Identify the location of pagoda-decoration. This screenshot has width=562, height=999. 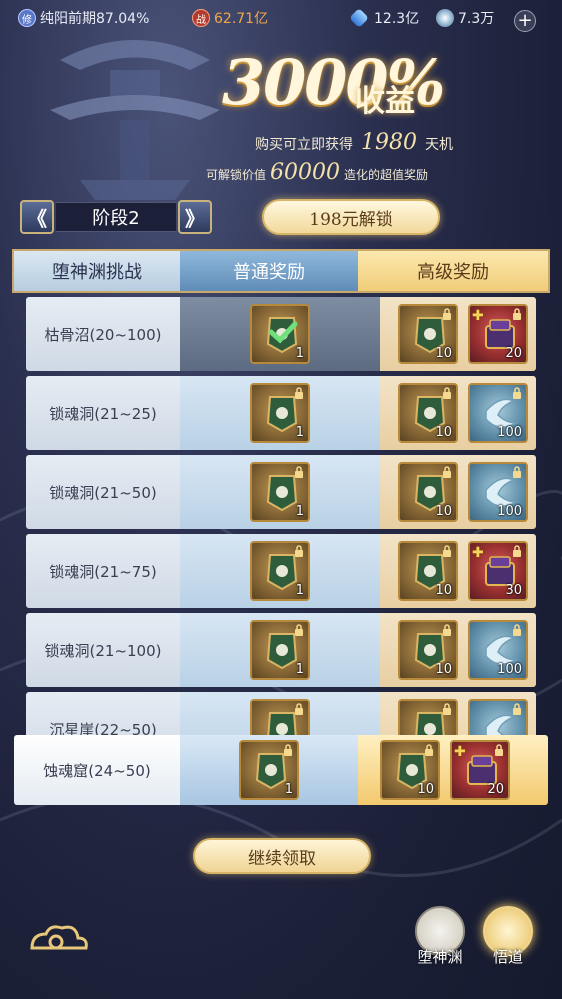
(135, 120).